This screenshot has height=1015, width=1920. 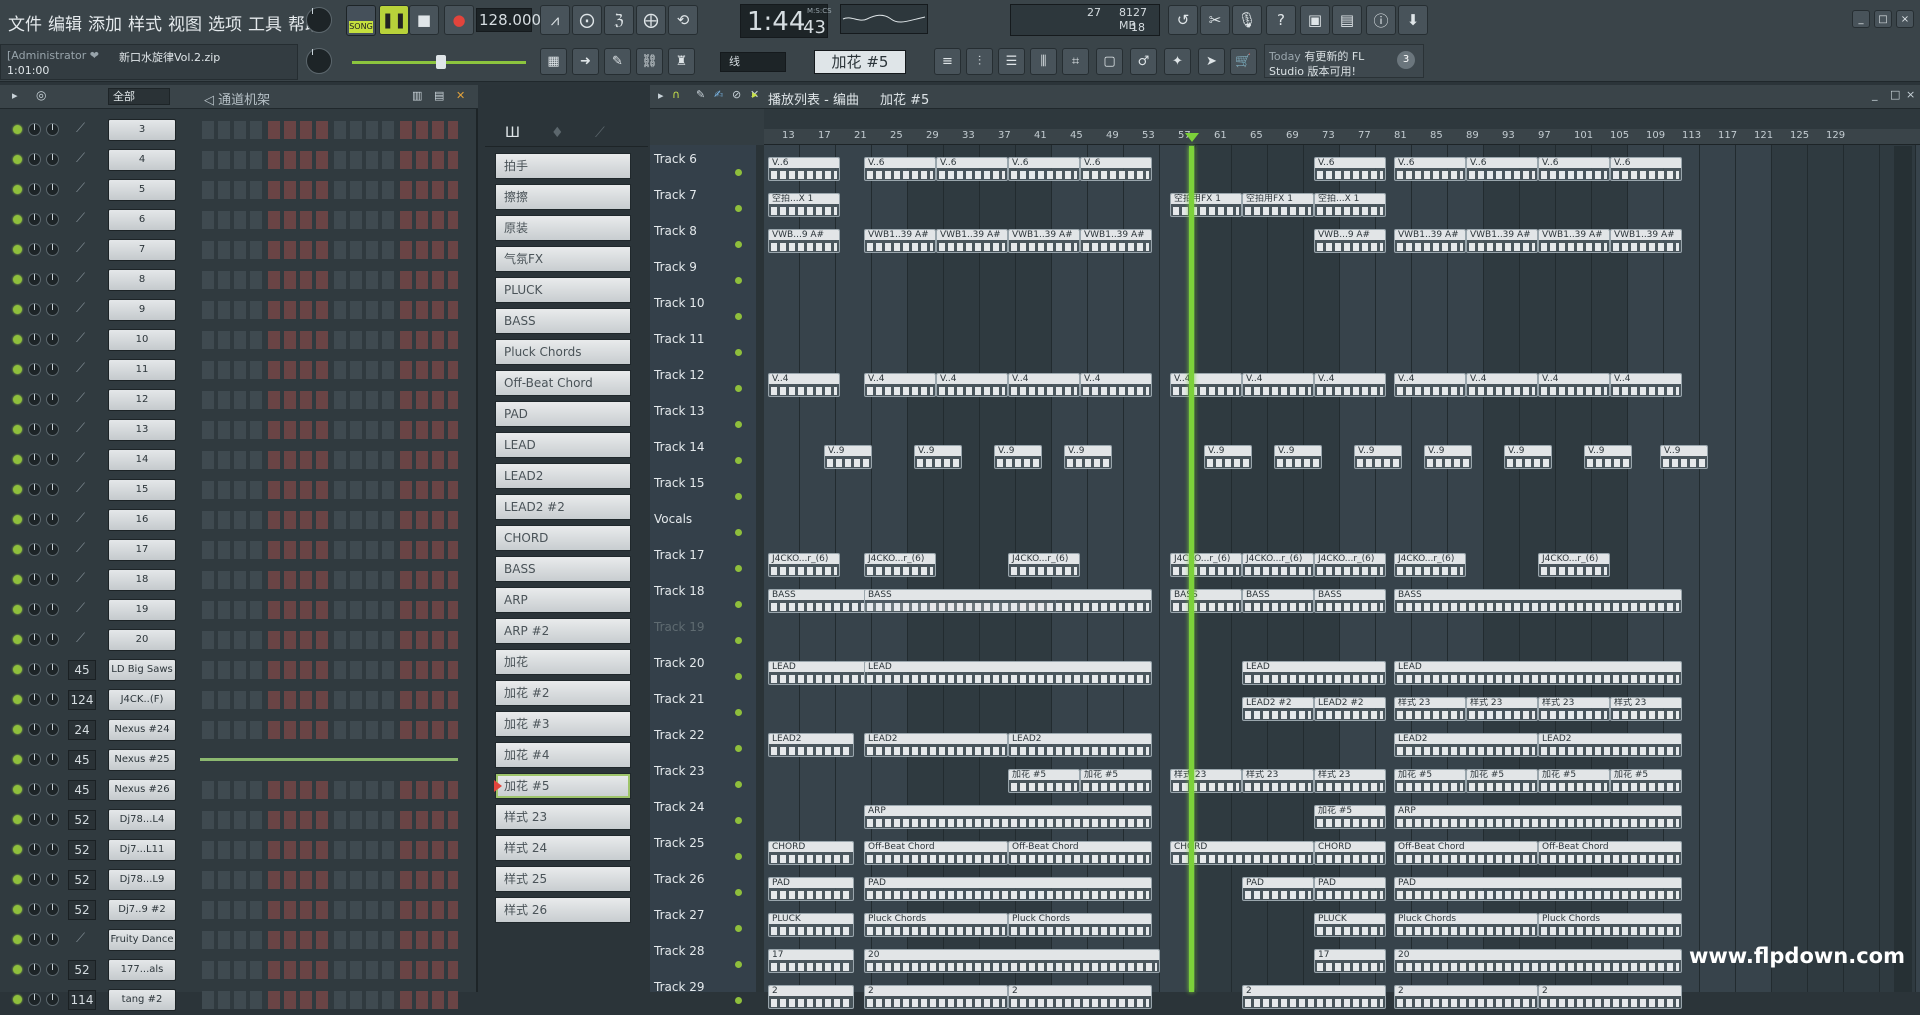 I want to click on picker-tab-patterns: Ш, so click(x=512, y=133).